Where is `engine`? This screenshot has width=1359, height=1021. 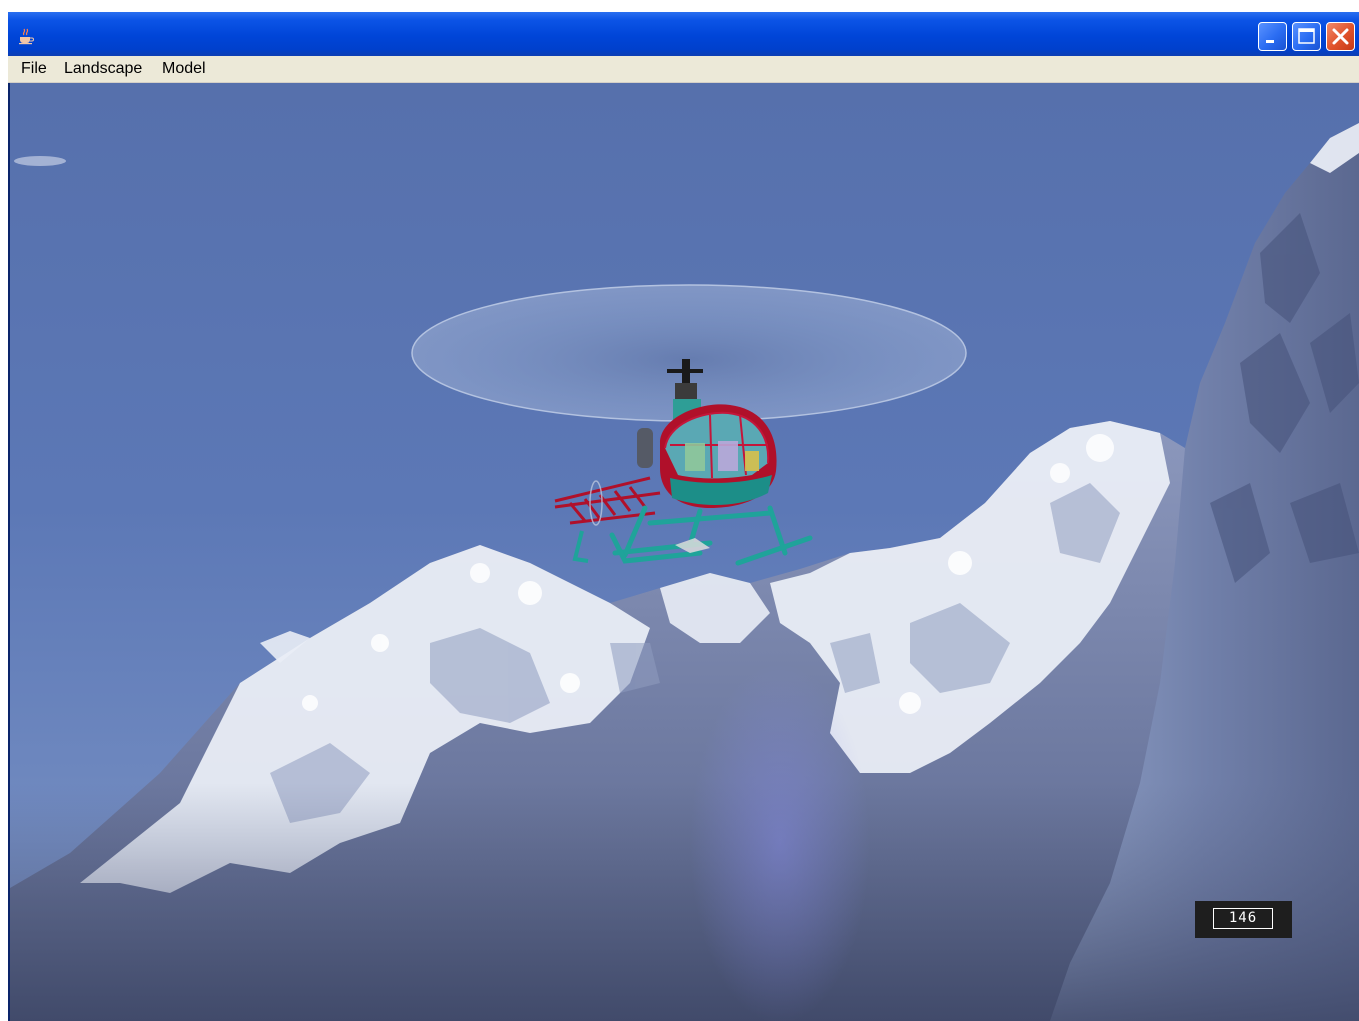
engine is located at coordinates (645, 448).